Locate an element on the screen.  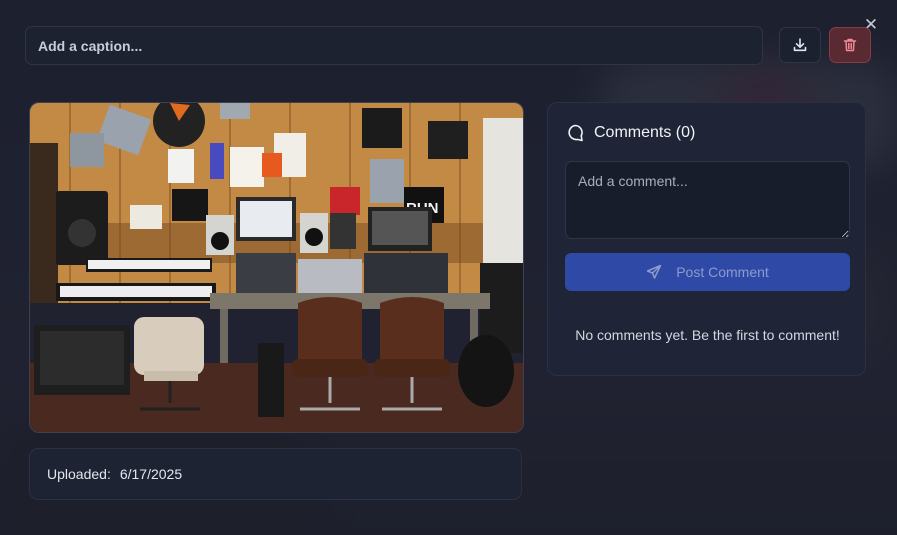
comment-bubble-icon is located at coordinates (575, 133).